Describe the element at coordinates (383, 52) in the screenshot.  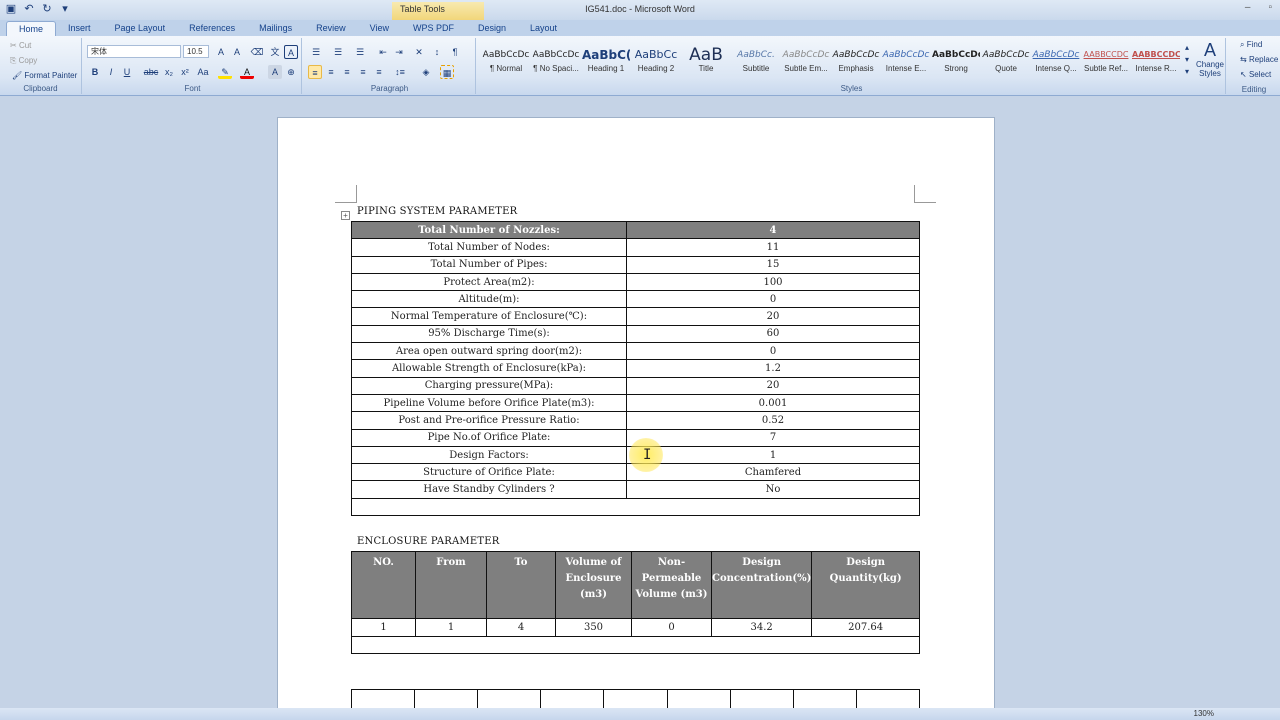
I see `decrease-indent-icon: ⇤` at that location.